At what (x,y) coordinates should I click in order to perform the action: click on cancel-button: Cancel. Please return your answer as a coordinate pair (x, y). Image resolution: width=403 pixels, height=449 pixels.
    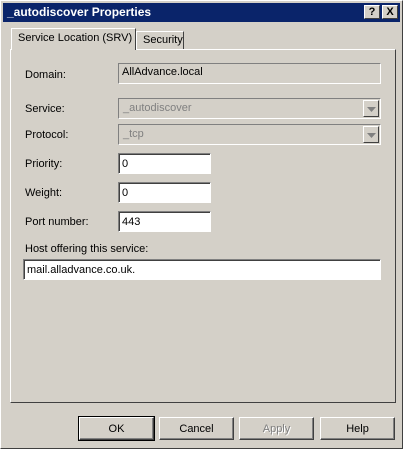
    Looking at the image, I should click on (196, 428).